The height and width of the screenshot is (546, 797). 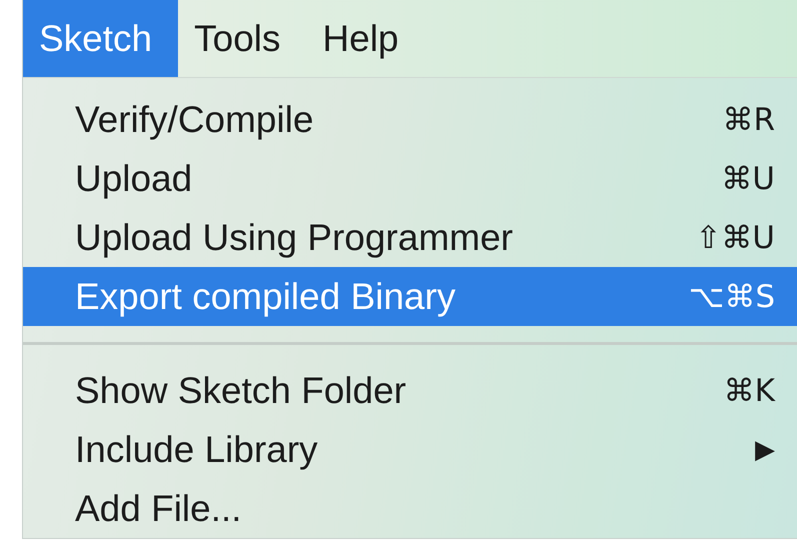 What do you see at coordinates (410, 178) in the screenshot?
I see `menu-item: Upload ⌘U` at bounding box center [410, 178].